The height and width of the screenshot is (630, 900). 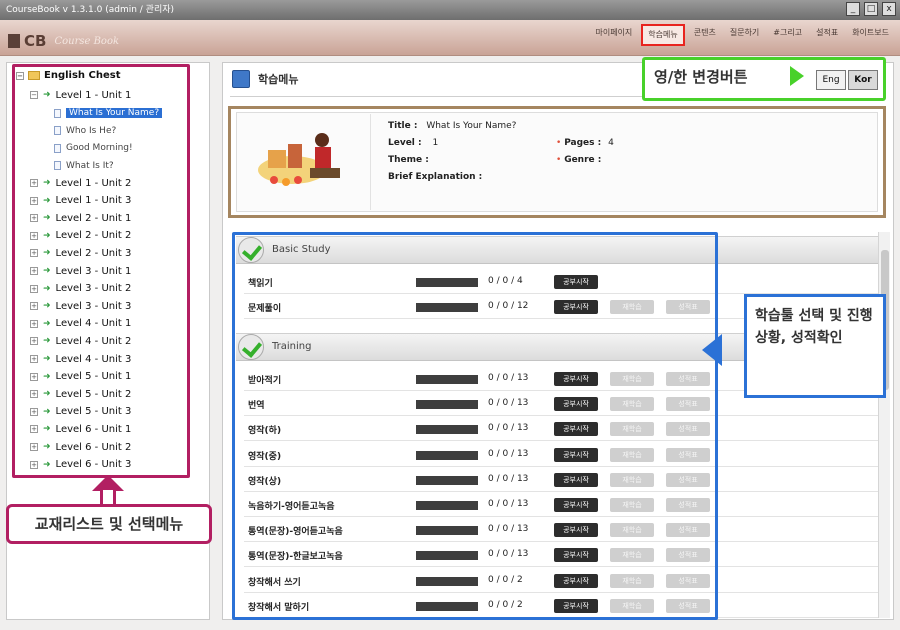 What do you see at coordinates (80, 429) in the screenshot?
I see `tree-unit-item: + ➜ Level 6 - Unit 1` at bounding box center [80, 429].